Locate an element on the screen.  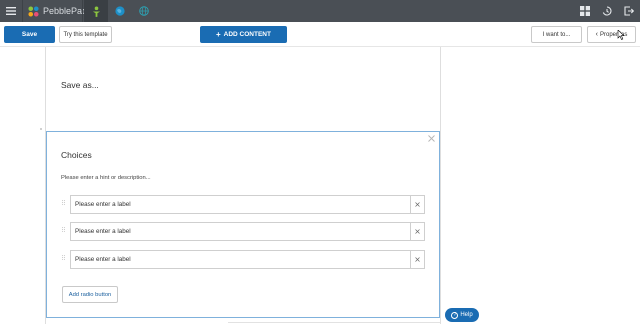
brand-name: PebblePad is located at coordinates (65, 11).